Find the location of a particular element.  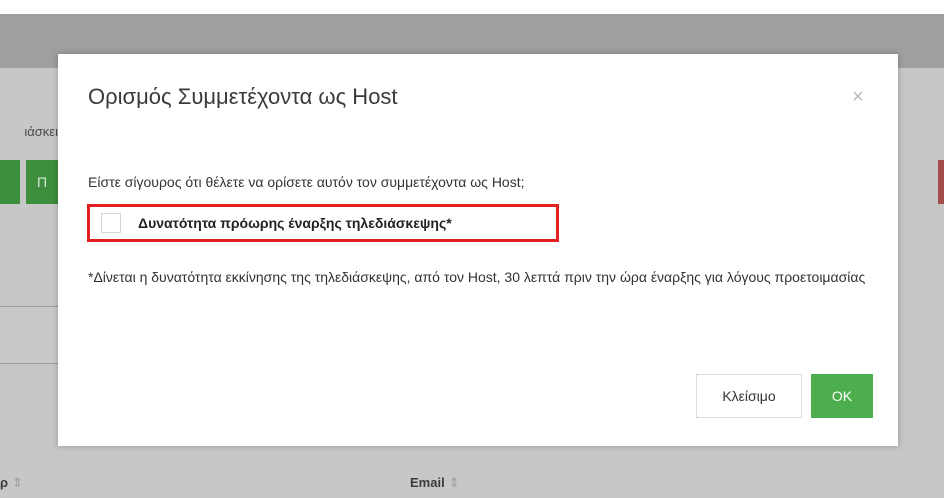

background-column-label: ρ is located at coordinates (4, 482).